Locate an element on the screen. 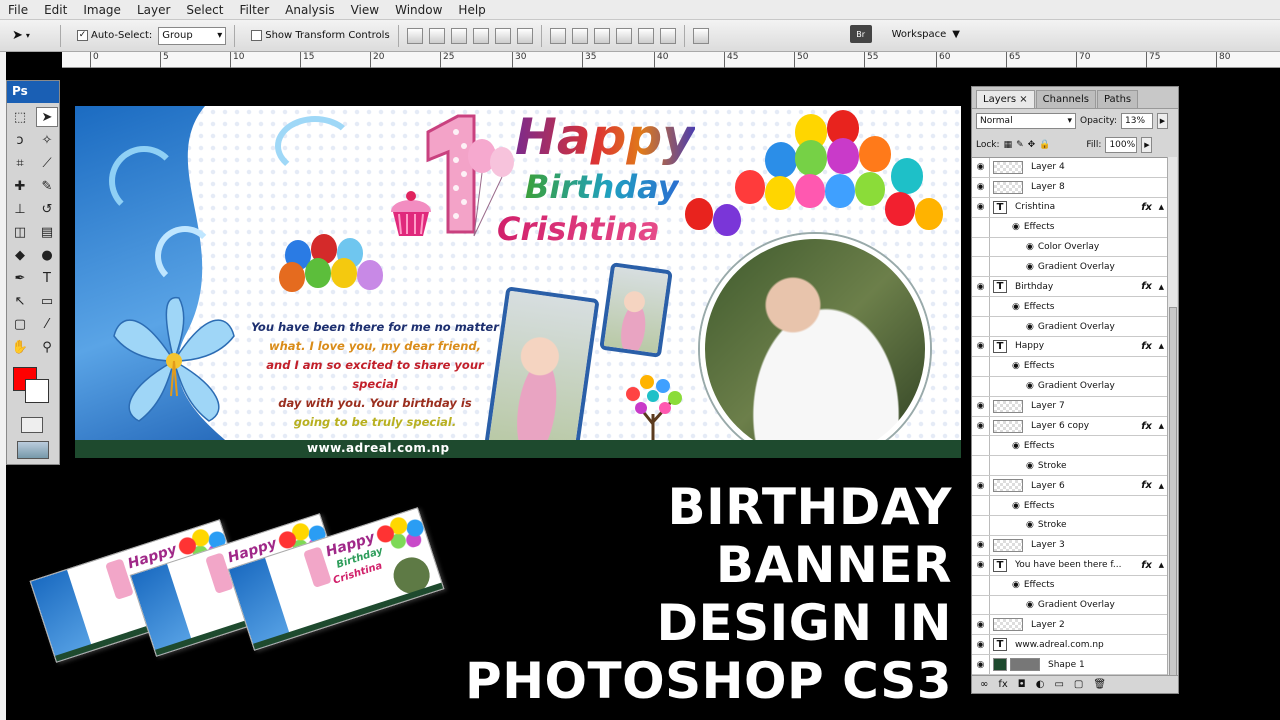 This screenshot has width=1280, height=720. hand-tool-icon: ✋ is located at coordinates (20, 347).